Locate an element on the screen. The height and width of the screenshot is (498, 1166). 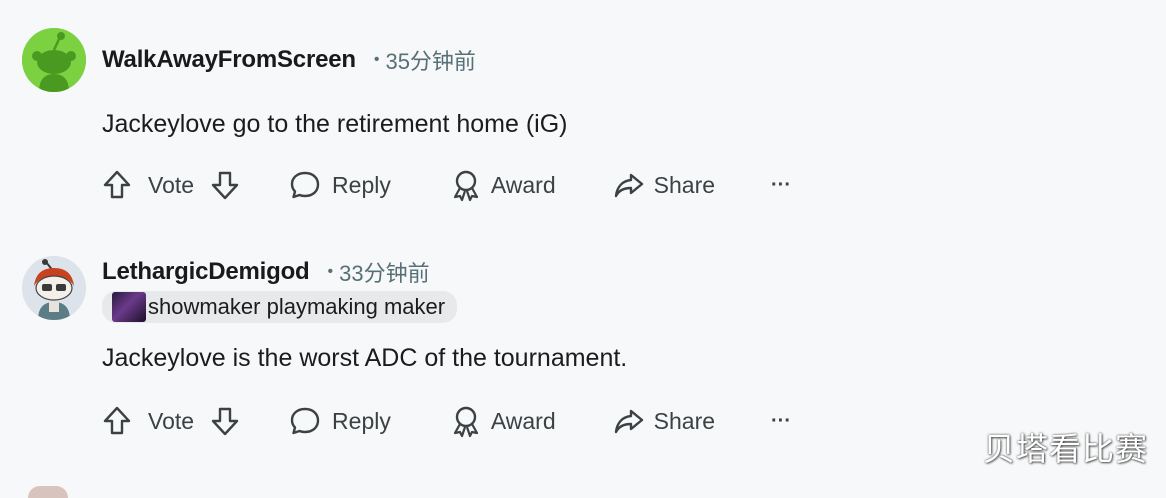
author-line: LethargicDemigod • 33分钟前 is located at coordinates (266, 272).